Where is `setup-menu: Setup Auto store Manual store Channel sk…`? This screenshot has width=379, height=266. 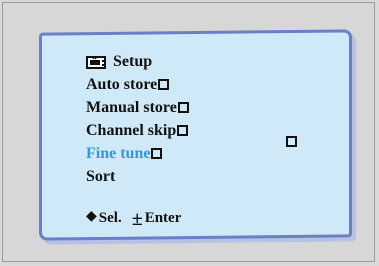
setup-menu: Setup Auto store Manual store Channel sk… is located at coordinates (137, 119).